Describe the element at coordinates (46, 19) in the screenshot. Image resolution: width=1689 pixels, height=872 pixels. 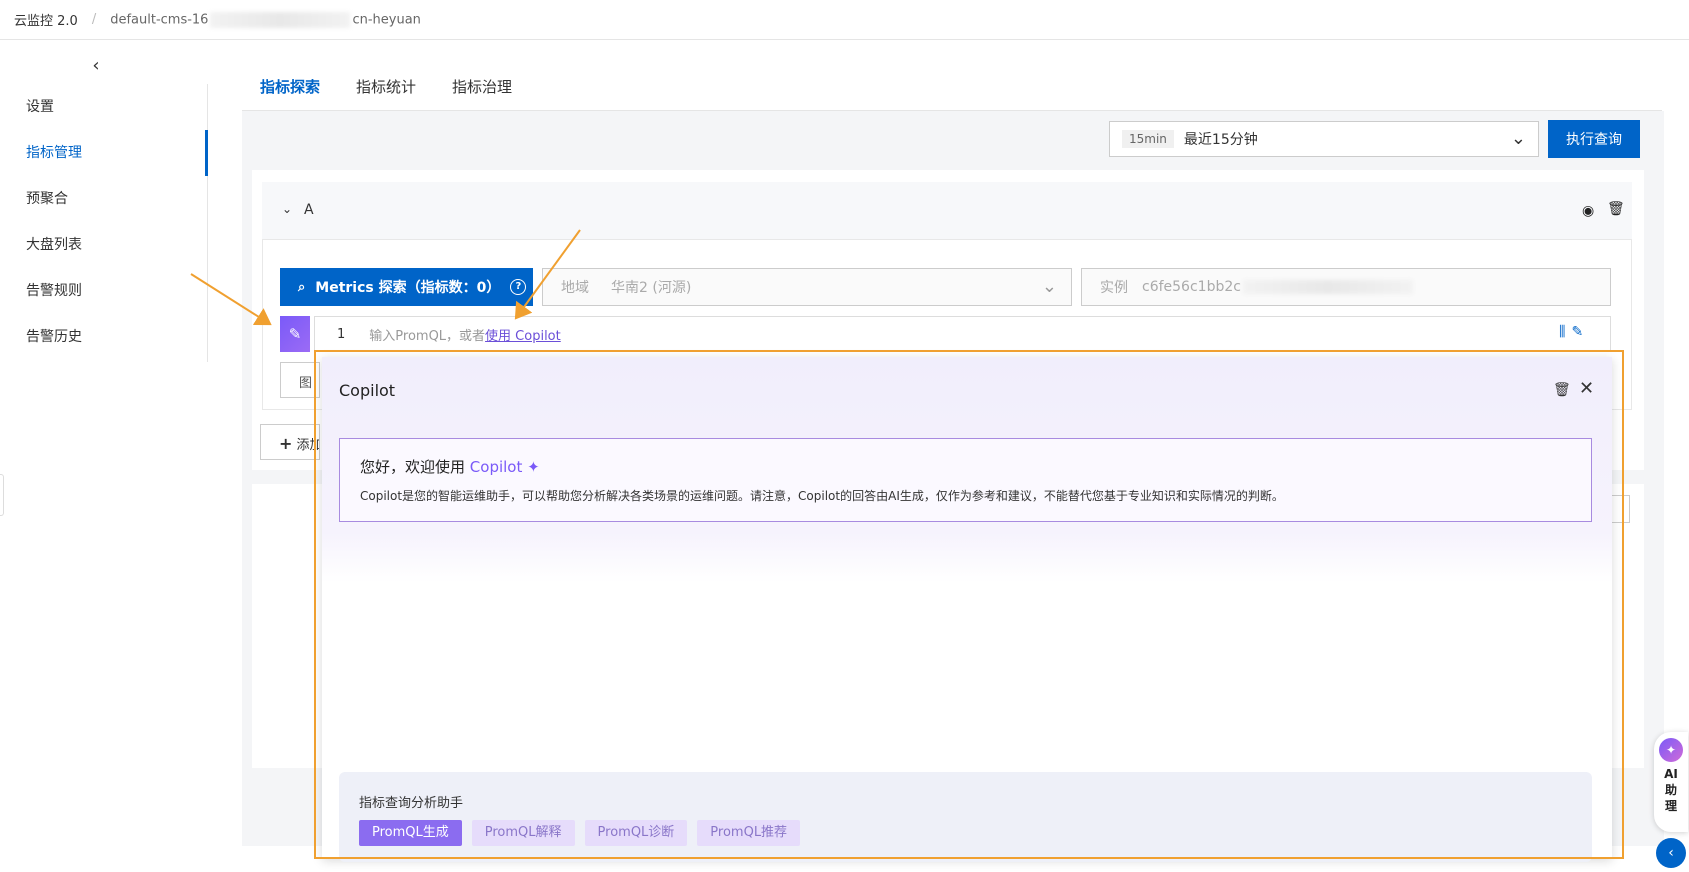
I see `breadcrumb-root: 云监控 2.0` at that location.